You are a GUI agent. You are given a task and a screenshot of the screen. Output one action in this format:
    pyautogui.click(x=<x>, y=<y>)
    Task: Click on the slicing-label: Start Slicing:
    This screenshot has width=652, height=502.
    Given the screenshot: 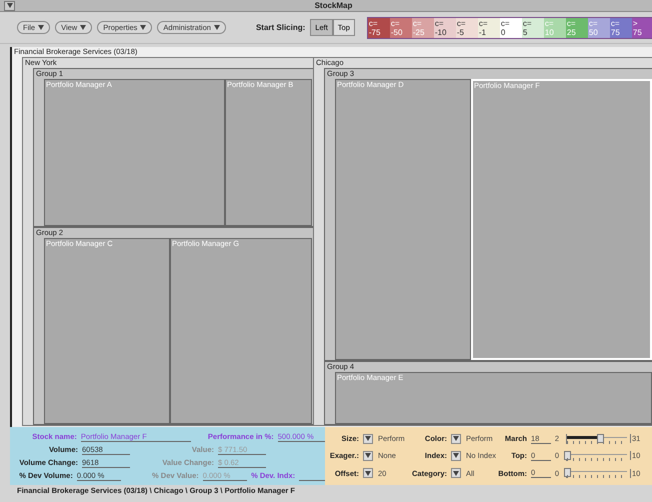 What is the action you would take?
    pyautogui.click(x=281, y=27)
    